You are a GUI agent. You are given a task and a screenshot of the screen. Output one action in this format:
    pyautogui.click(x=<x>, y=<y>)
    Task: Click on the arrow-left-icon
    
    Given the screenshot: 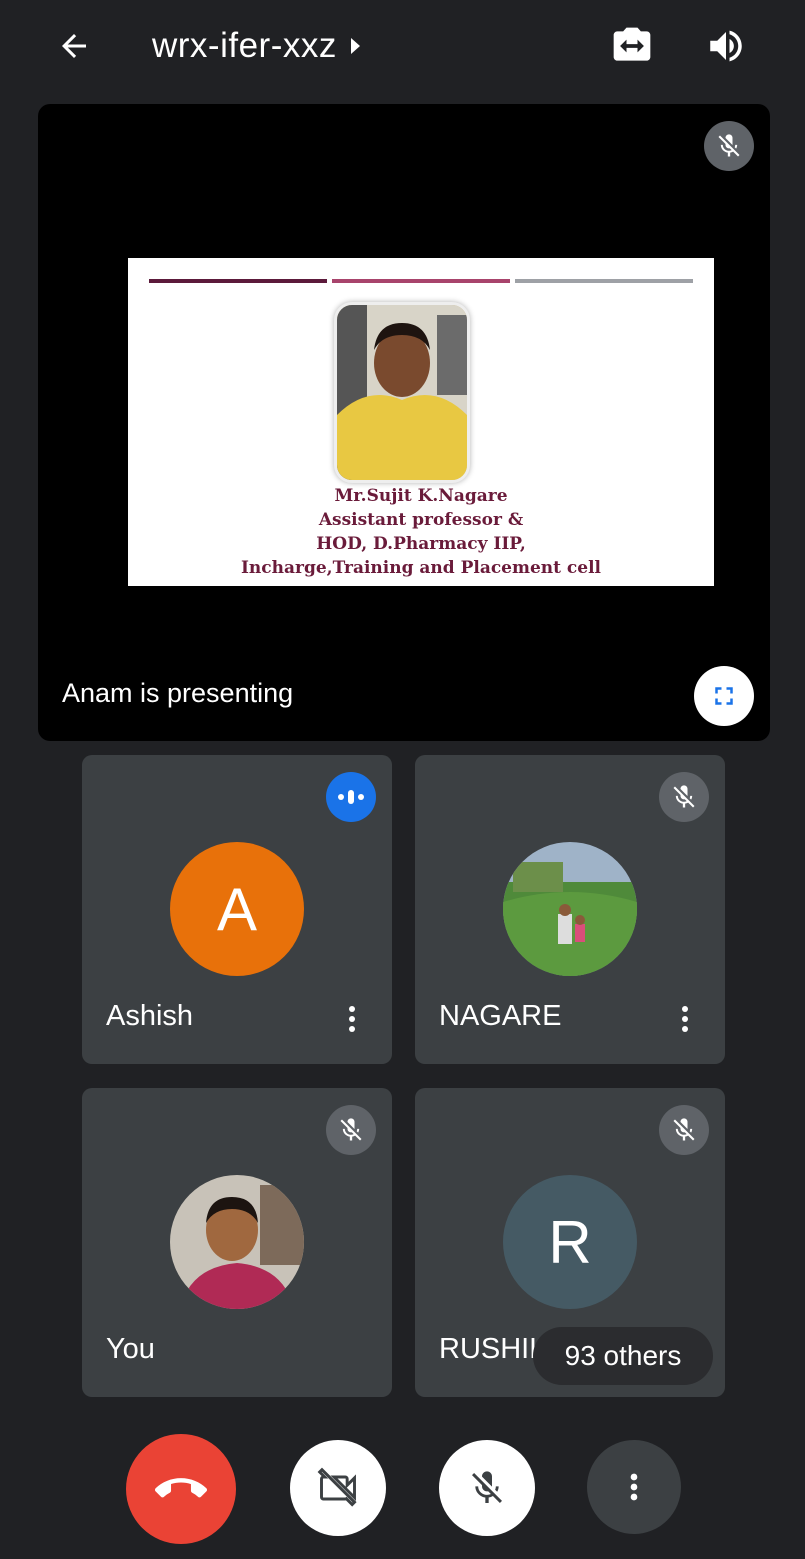 What is the action you would take?
    pyautogui.click(x=74, y=46)
    